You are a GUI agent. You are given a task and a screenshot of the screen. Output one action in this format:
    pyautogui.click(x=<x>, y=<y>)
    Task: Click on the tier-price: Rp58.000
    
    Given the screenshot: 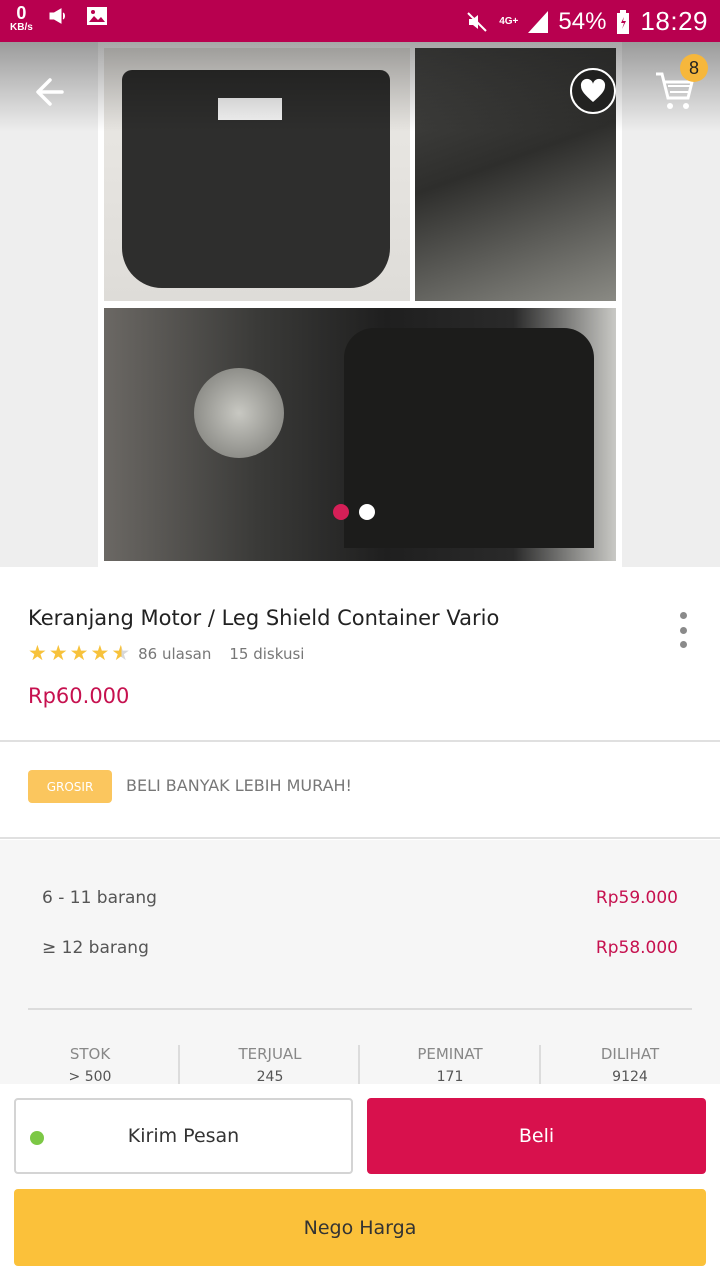 What is the action you would take?
    pyautogui.click(x=636, y=948)
    